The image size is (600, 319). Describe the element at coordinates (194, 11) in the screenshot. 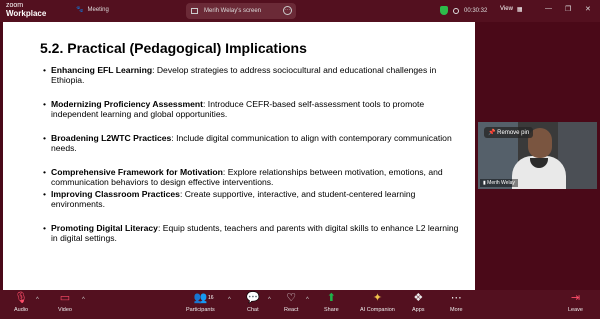

I see `screen-icon` at that location.